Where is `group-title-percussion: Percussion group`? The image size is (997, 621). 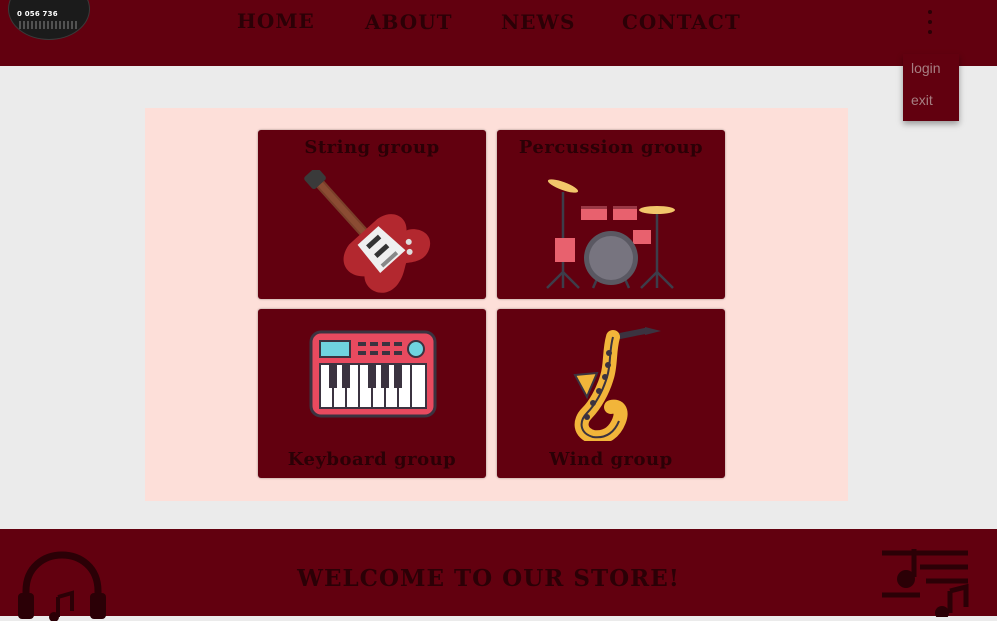 group-title-percussion: Percussion group is located at coordinates (611, 147).